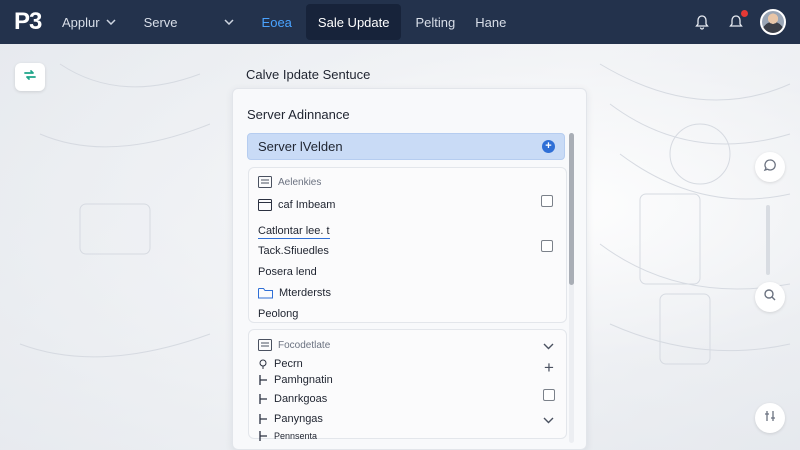  I want to click on nav-item-label: Applur, so click(81, 22).